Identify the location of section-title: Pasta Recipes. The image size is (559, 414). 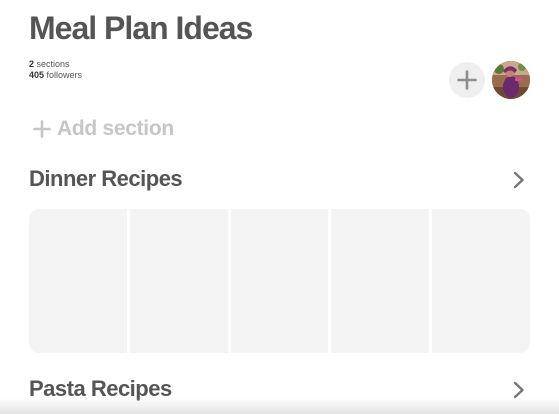
(100, 388).